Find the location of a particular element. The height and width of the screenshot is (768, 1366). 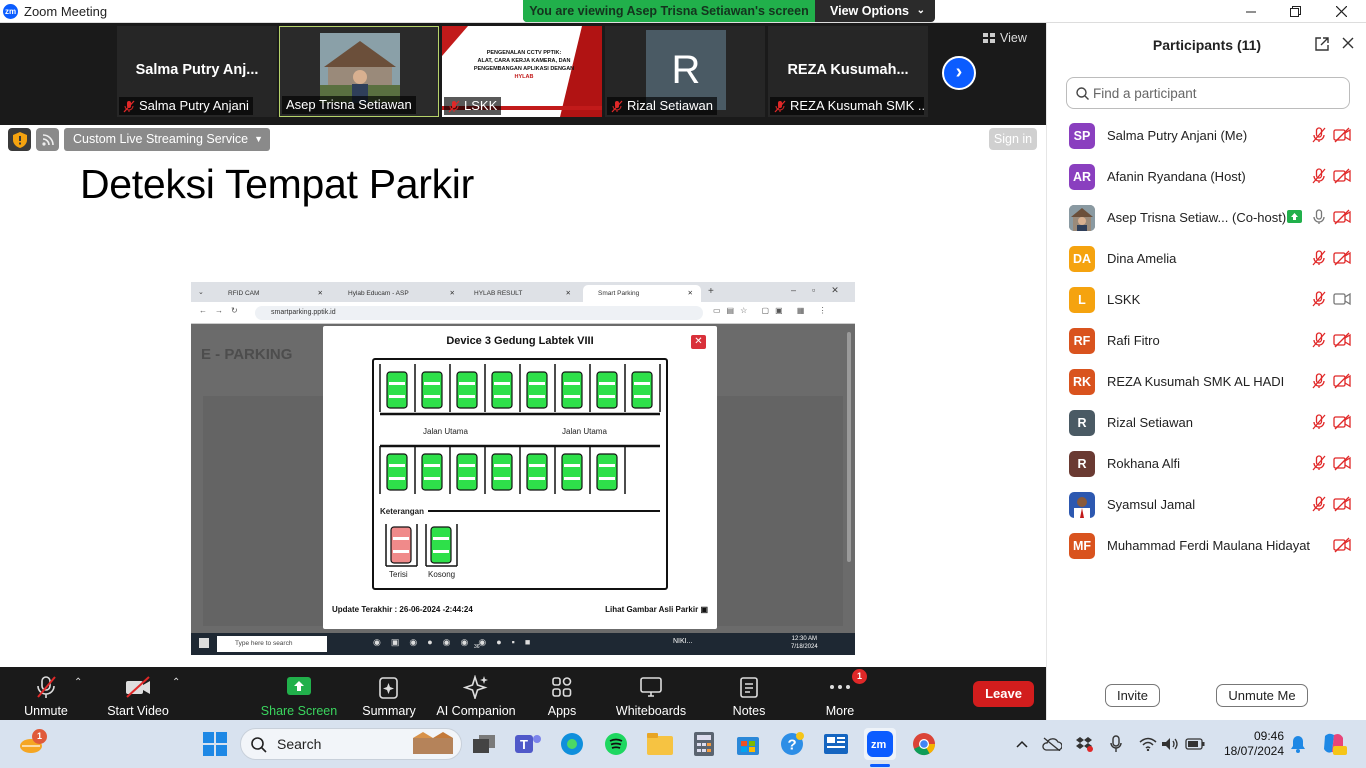

start-button is located at coordinates (215, 744).